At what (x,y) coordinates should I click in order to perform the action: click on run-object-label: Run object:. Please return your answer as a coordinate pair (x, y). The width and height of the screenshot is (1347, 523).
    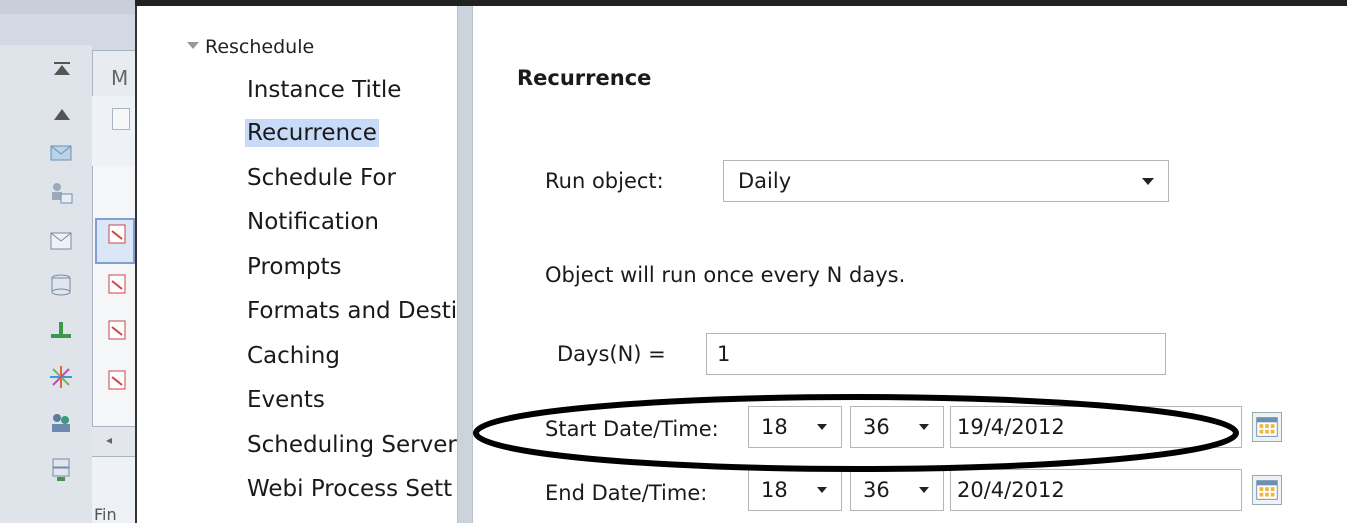
    Looking at the image, I should click on (604, 181).